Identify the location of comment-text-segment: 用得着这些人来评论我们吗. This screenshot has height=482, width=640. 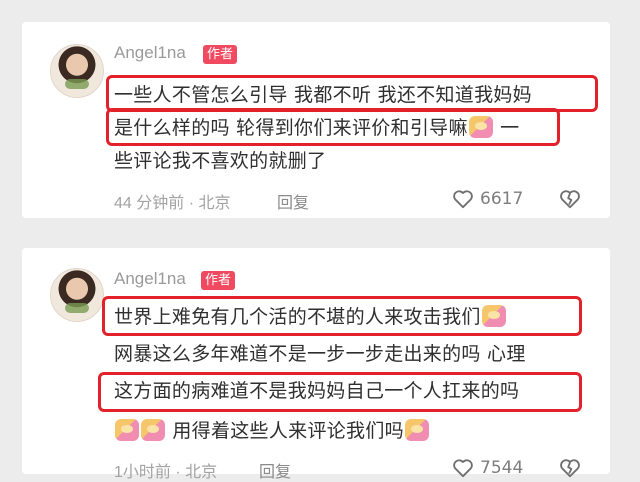
(288, 431).